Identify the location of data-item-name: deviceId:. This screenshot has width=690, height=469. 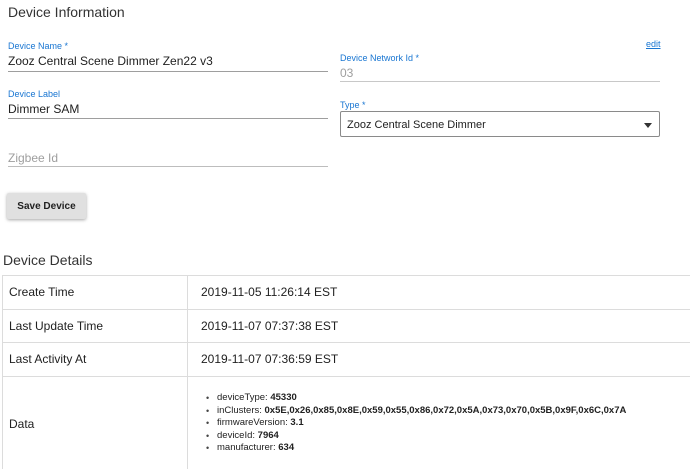
(236, 435).